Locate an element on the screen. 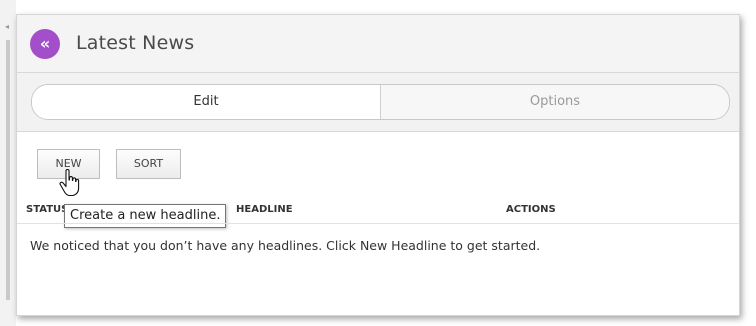 The image size is (756, 326). tab-options: Options is located at coordinates (555, 102).